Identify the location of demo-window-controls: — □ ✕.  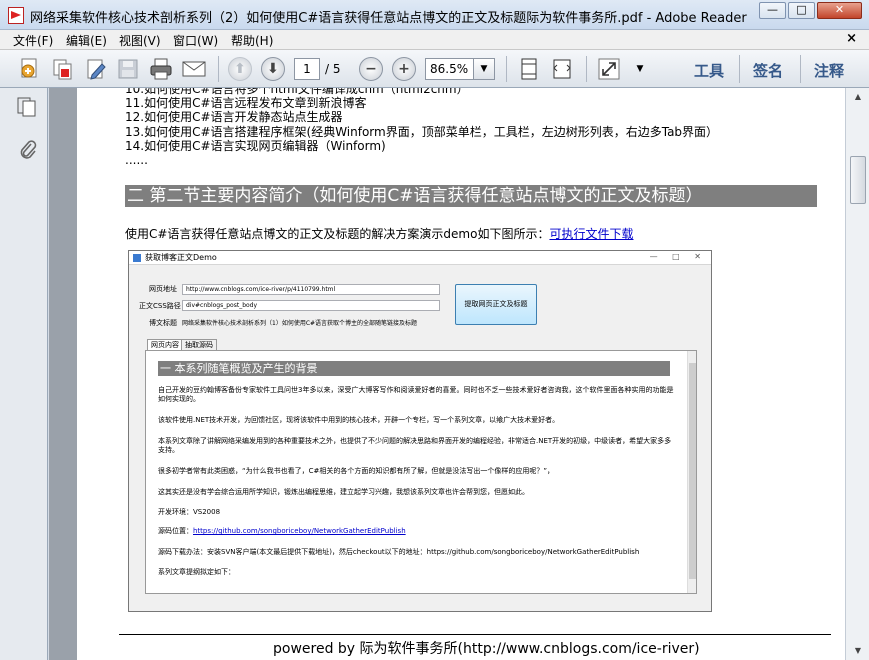
(678, 256).